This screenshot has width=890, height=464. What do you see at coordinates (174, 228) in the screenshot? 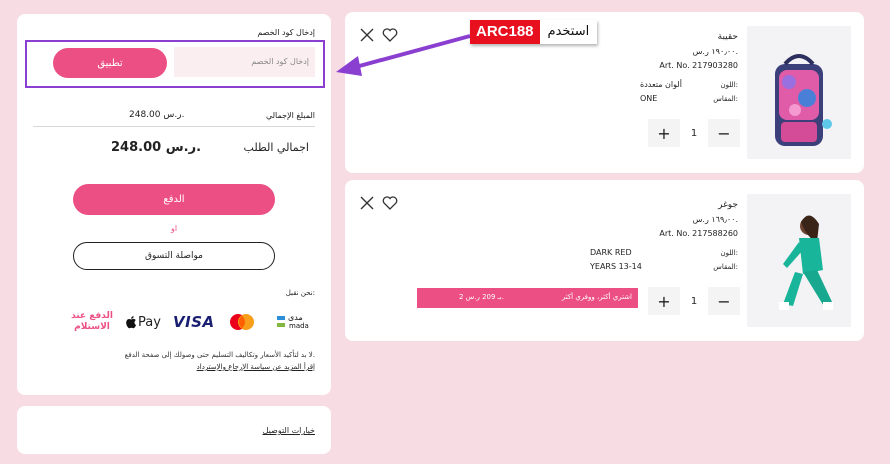
I see `or-label: او` at bounding box center [174, 228].